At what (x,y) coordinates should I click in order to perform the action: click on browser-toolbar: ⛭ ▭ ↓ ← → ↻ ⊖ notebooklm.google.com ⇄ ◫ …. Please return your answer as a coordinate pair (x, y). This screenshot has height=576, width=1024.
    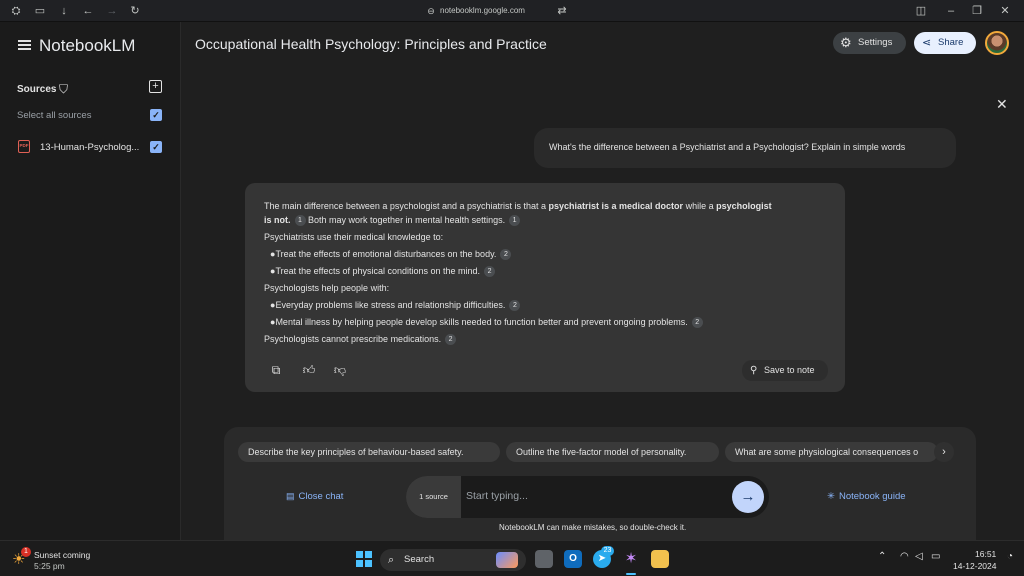
    Looking at the image, I should click on (512, 11).